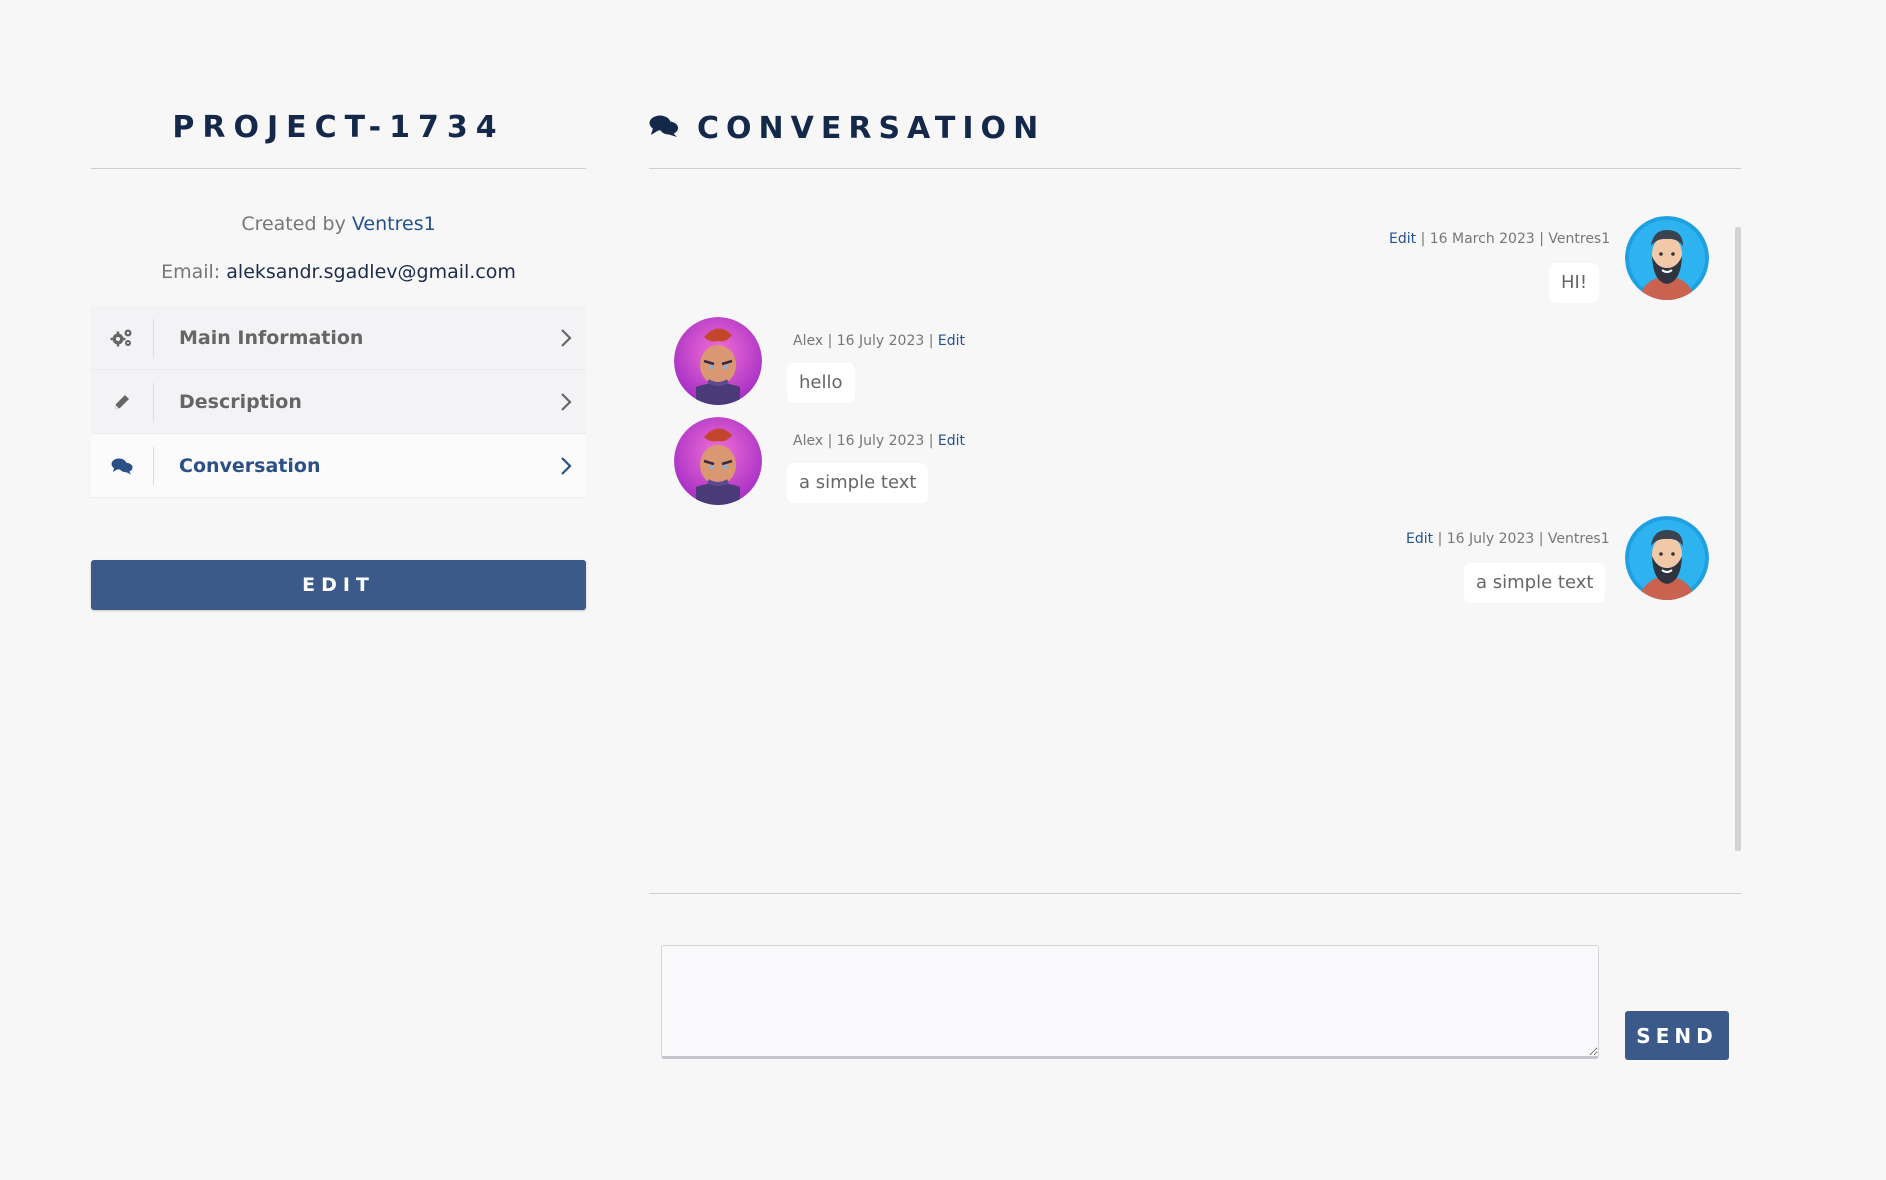 This screenshot has width=1886, height=1180. Describe the element at coordinates (338, 585) in the screenshot. I see `edit-button: EDIT` at that location.